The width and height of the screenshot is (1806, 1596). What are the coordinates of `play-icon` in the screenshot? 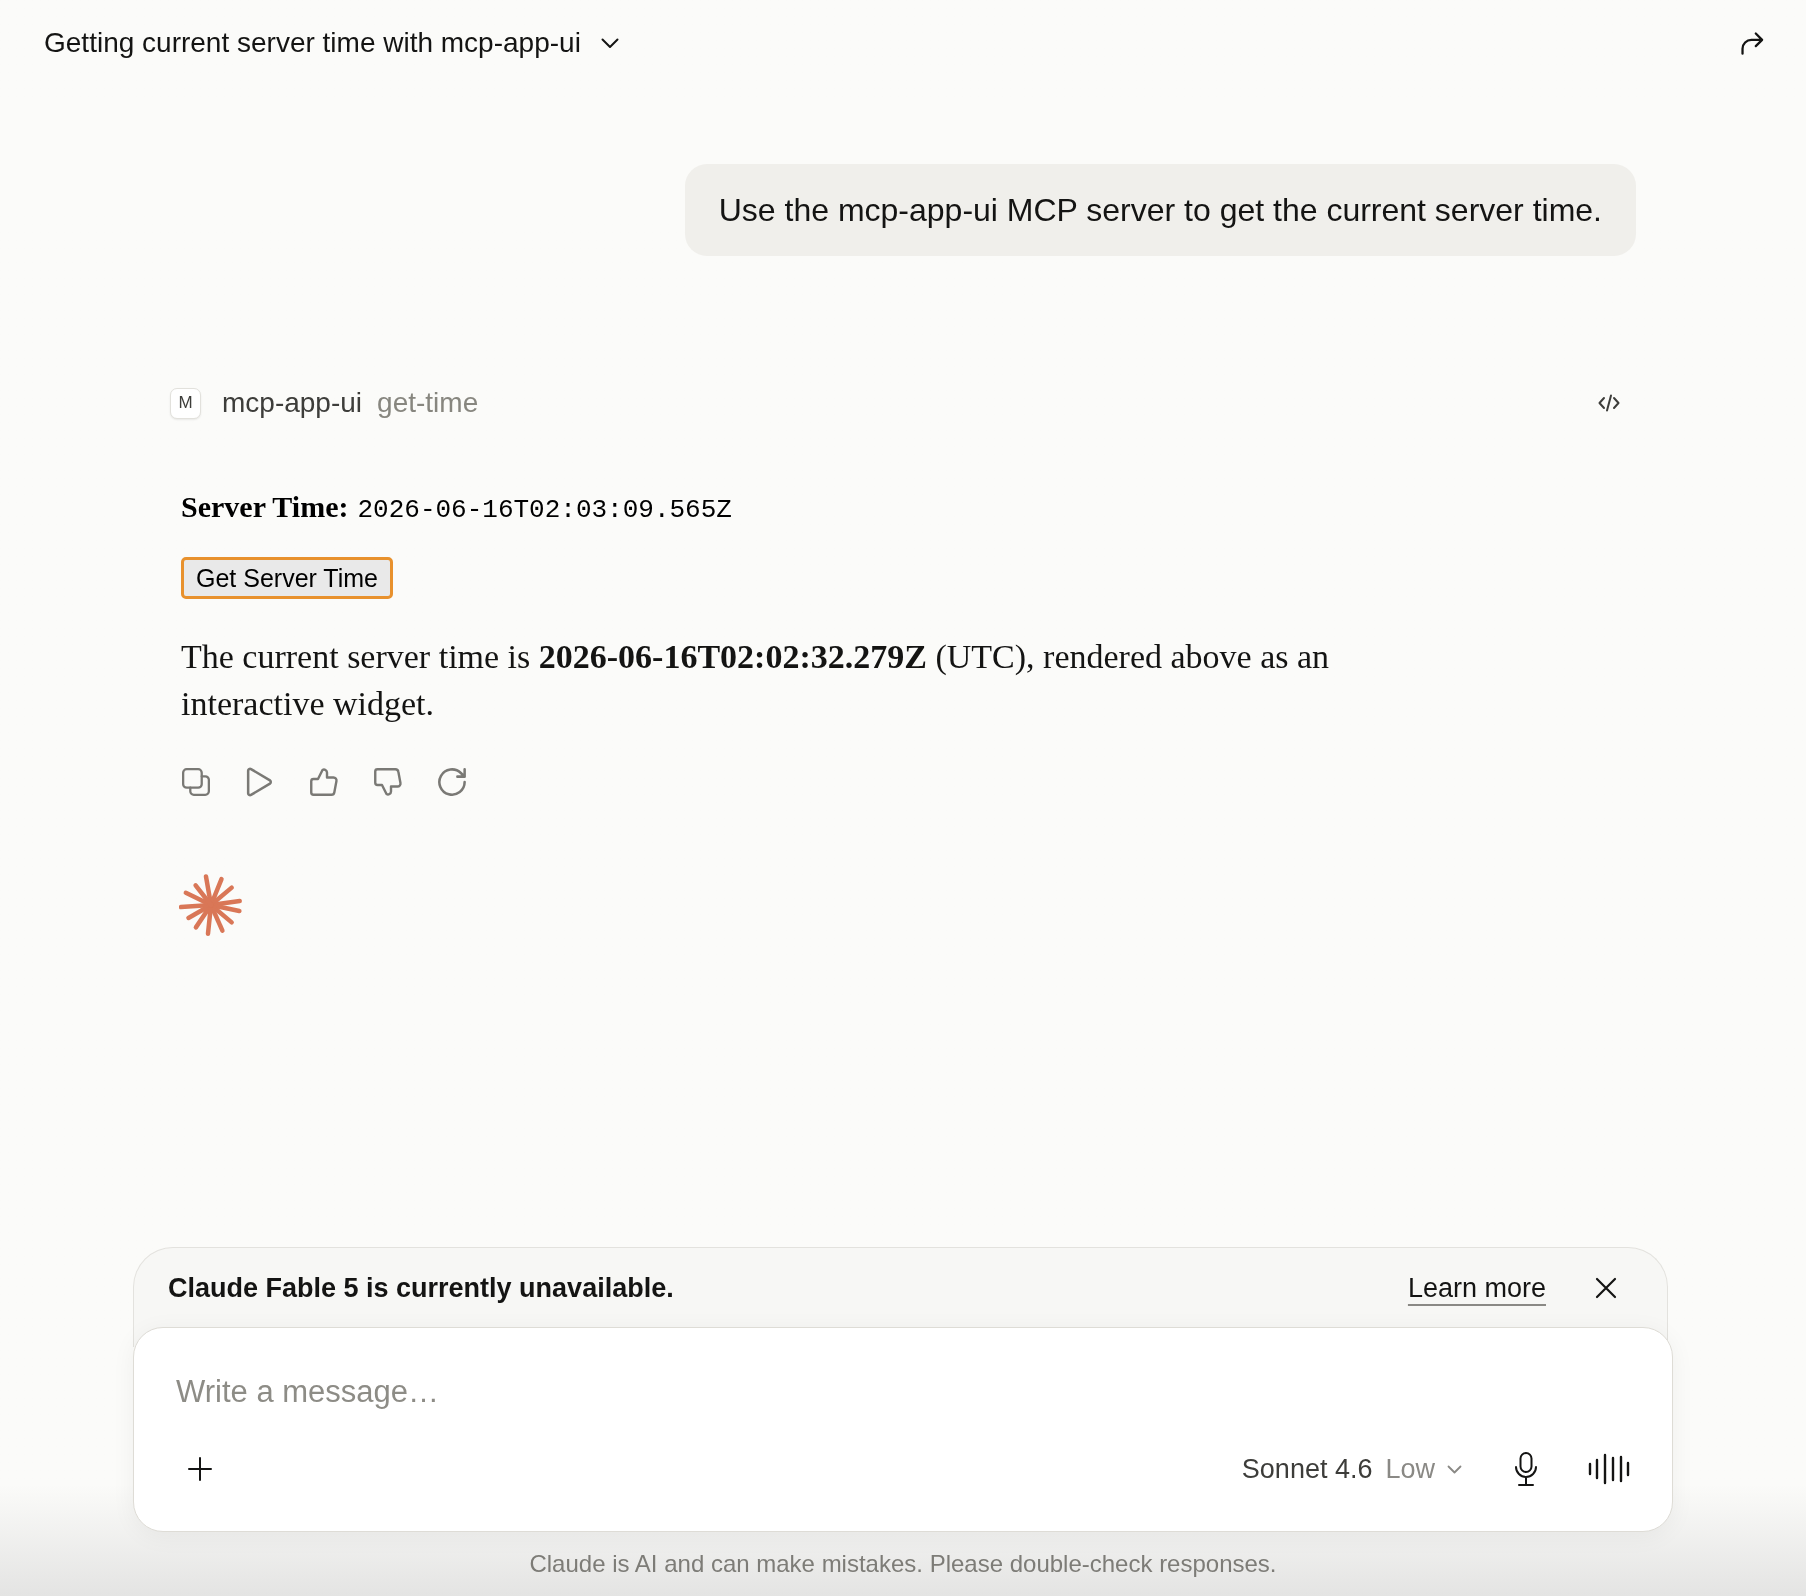 It's located at (260, 782).